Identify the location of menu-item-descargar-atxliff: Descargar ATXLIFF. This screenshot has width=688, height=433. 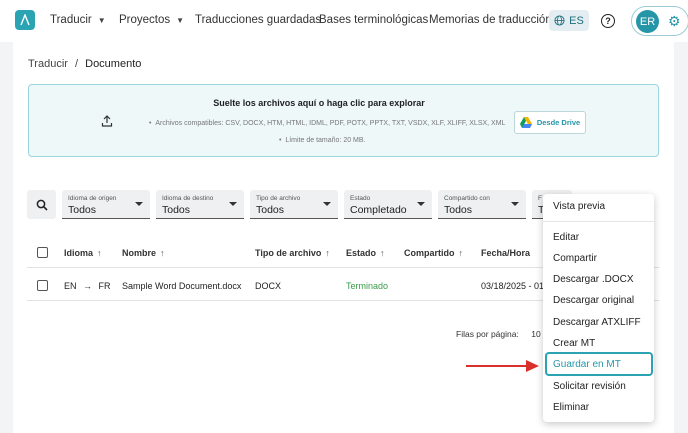
(597, 322).